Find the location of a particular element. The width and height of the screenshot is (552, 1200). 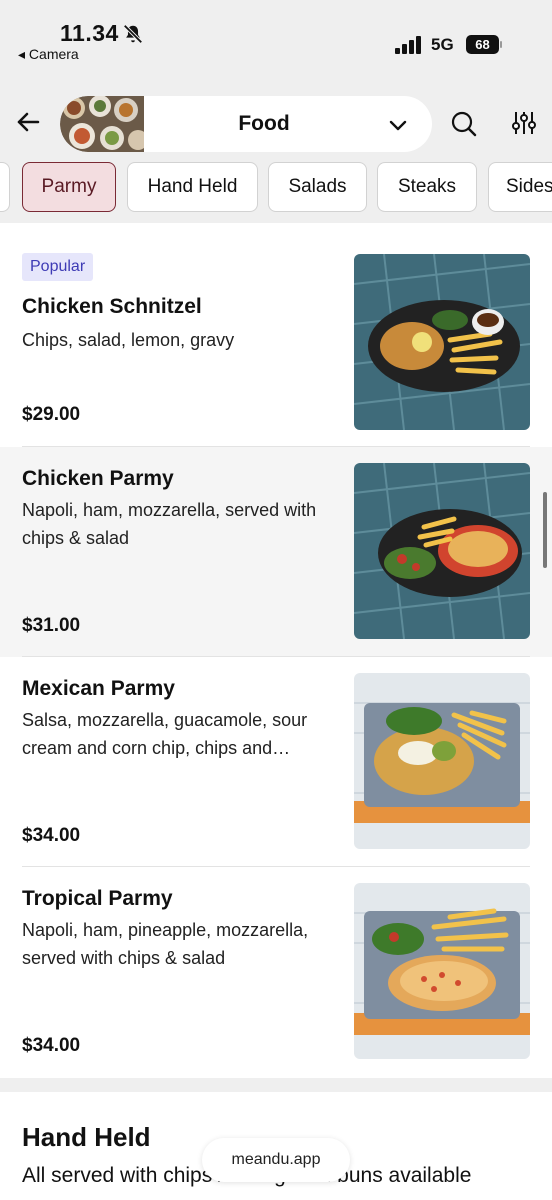

item-name: Tropical Parmy is located at coordinates (97, 898).